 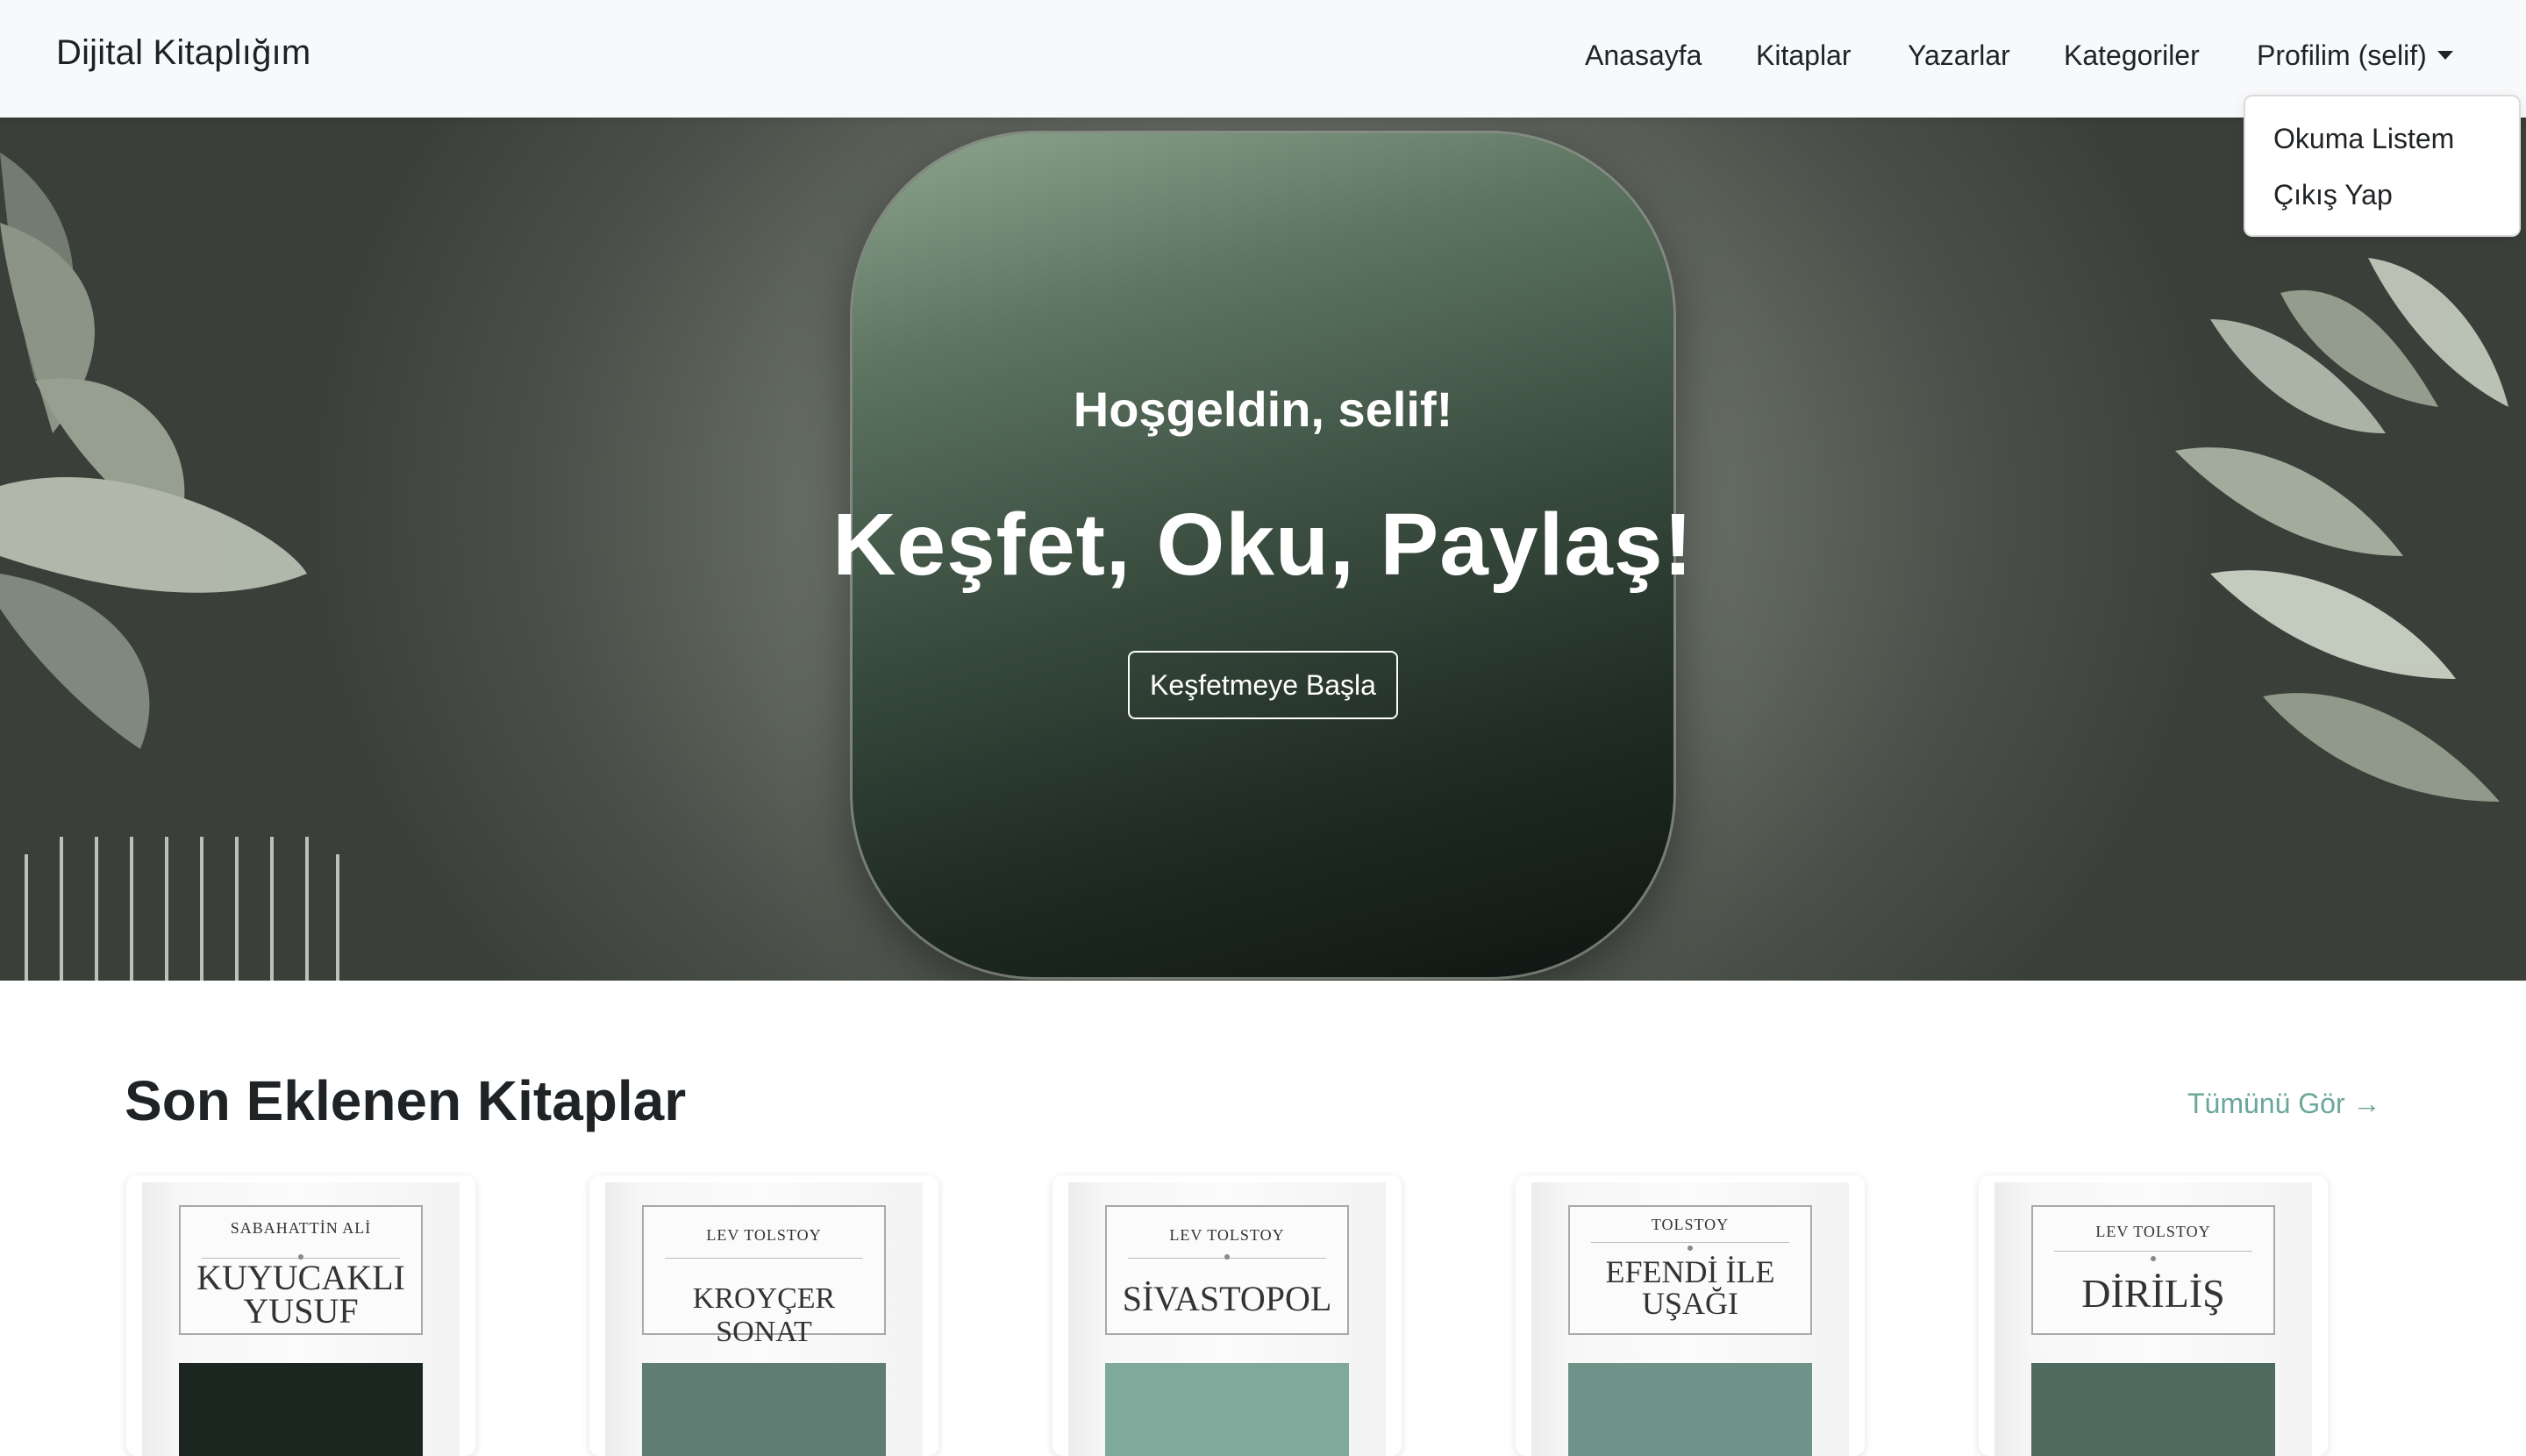 I want to click on see-all-link: Tümünü Gör →, so click(x=2284, y=1104).